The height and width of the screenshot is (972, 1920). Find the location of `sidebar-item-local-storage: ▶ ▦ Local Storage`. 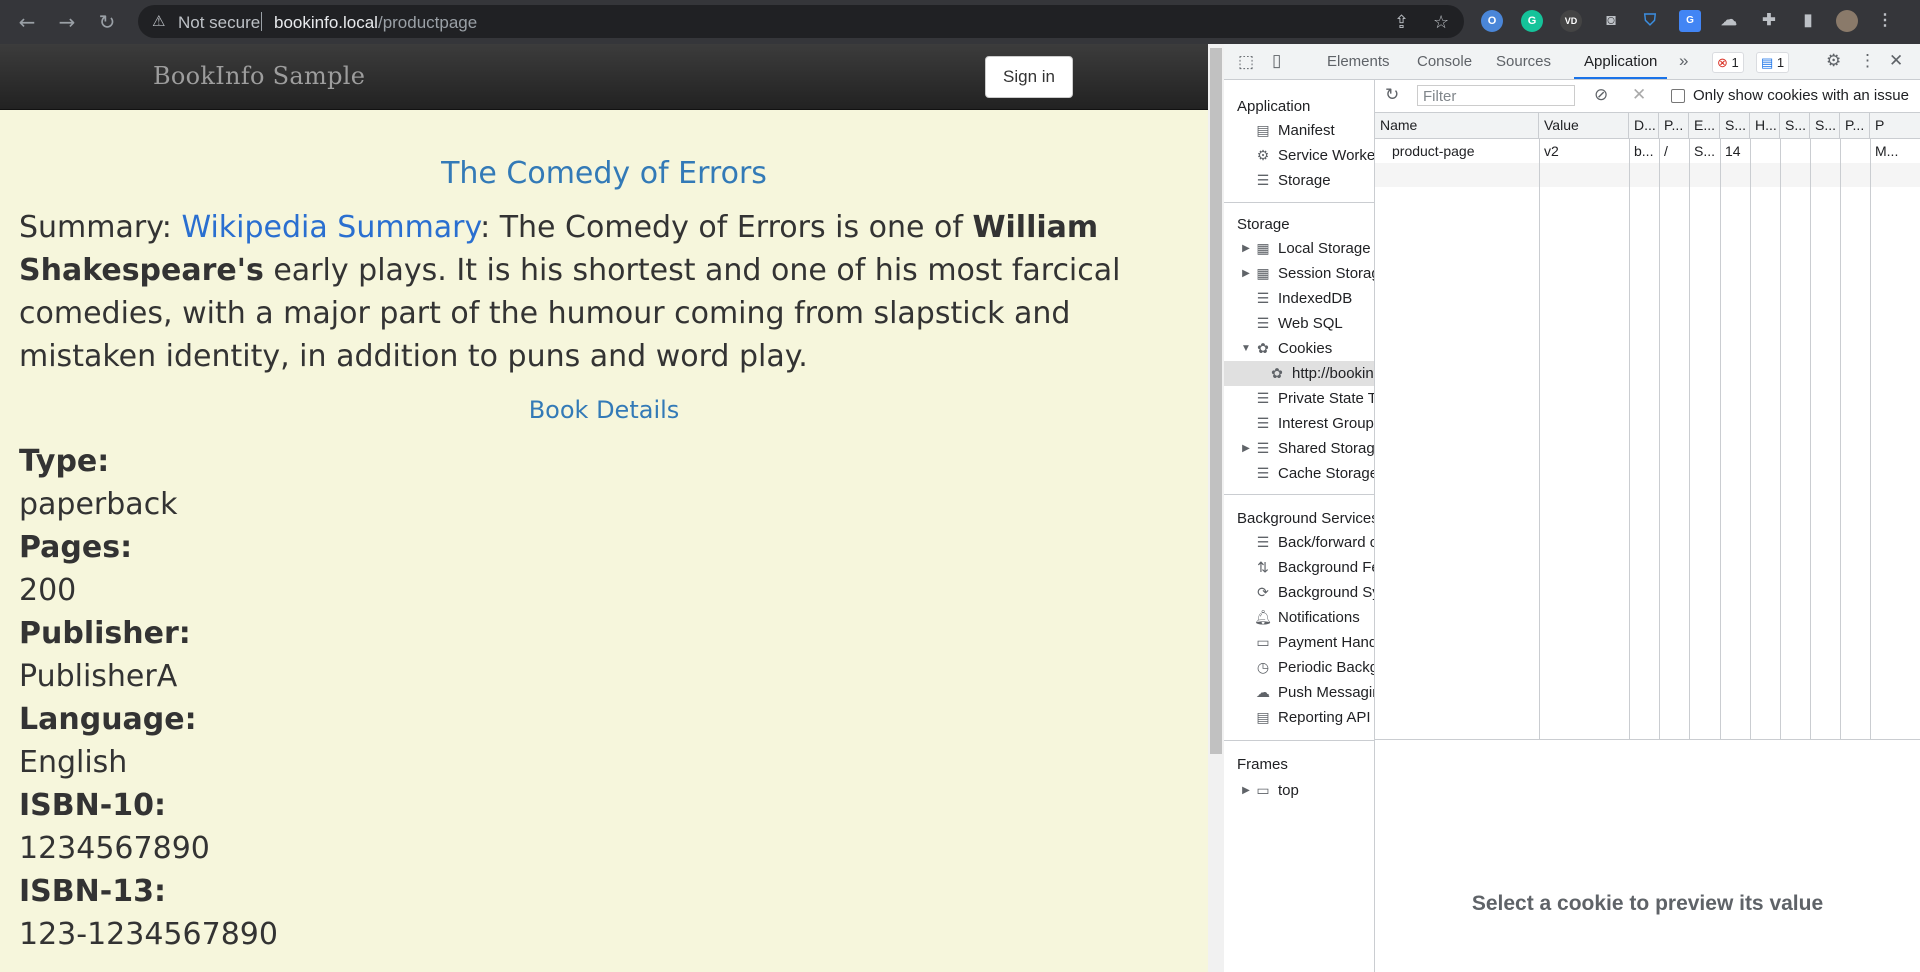

sidebar-item-local-storage: ▶ ▦ Local Storage is located at coordinates (1299, 248).